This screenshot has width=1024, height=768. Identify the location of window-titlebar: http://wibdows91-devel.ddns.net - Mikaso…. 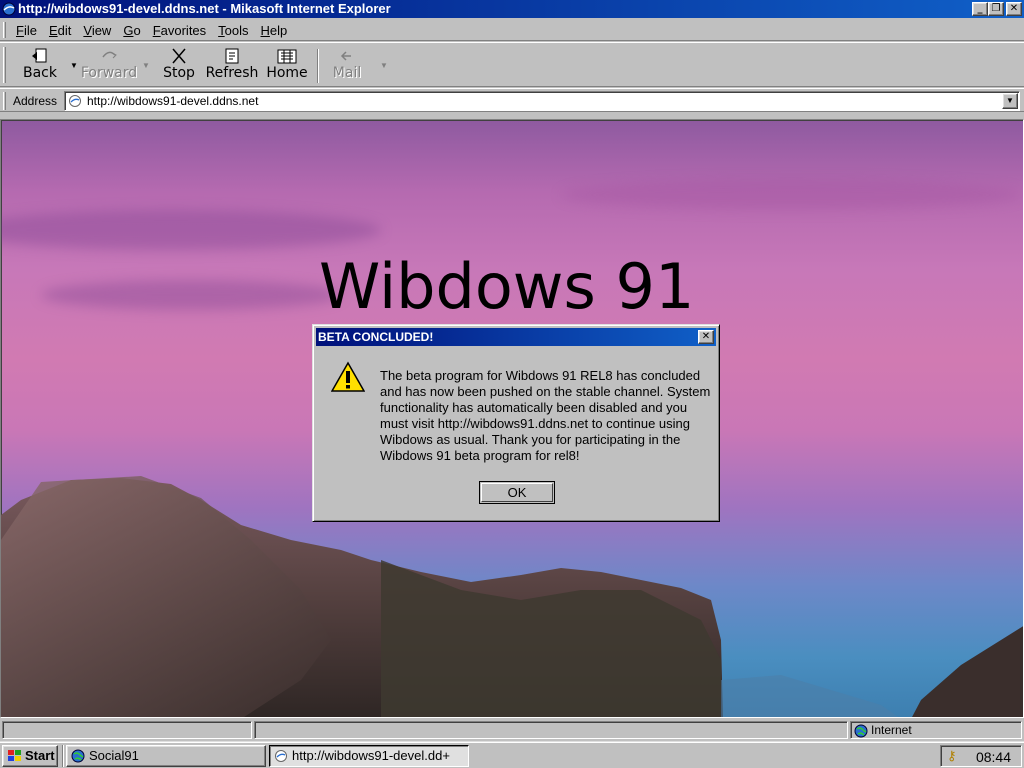
(512, 9).